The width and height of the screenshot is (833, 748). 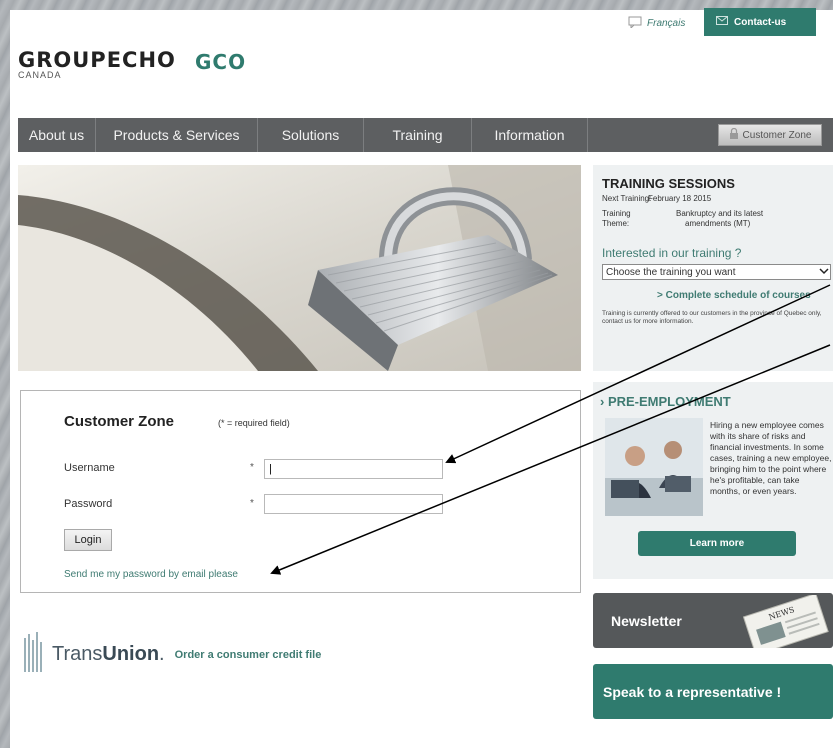 I want to click on username-label: Username, so click(x=89, y=468).